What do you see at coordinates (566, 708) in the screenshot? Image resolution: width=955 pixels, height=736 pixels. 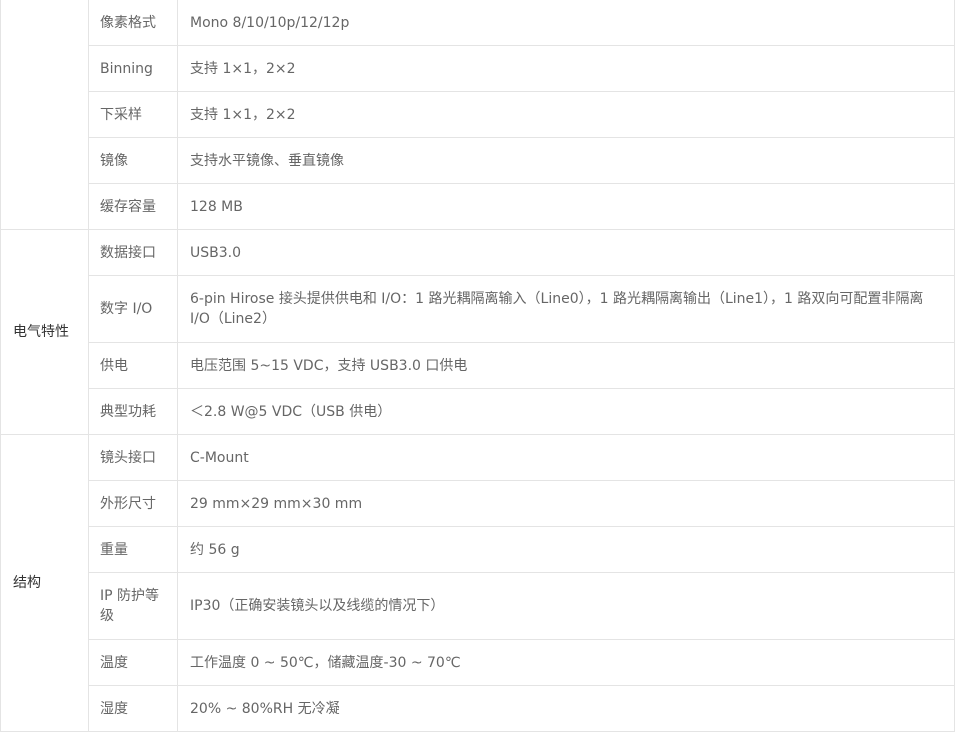 I see `row-value: 20% ~ 80%RH 无冷凝` at bounding box center [566, 708].